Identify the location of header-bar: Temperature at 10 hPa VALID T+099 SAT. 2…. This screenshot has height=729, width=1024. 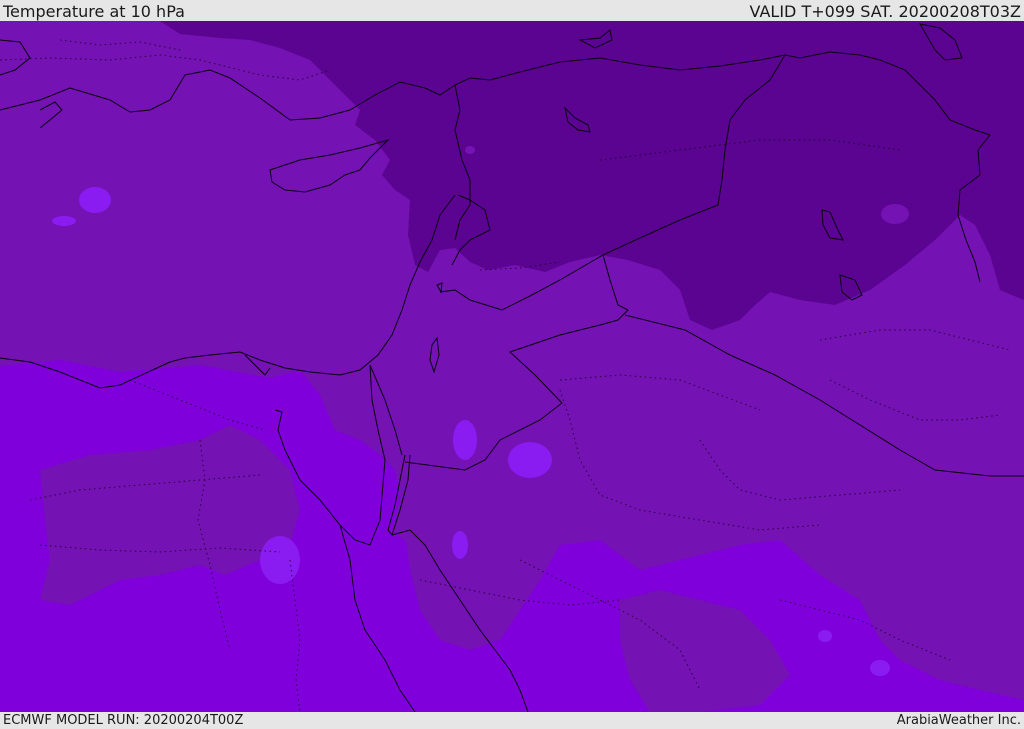
(512, 10).